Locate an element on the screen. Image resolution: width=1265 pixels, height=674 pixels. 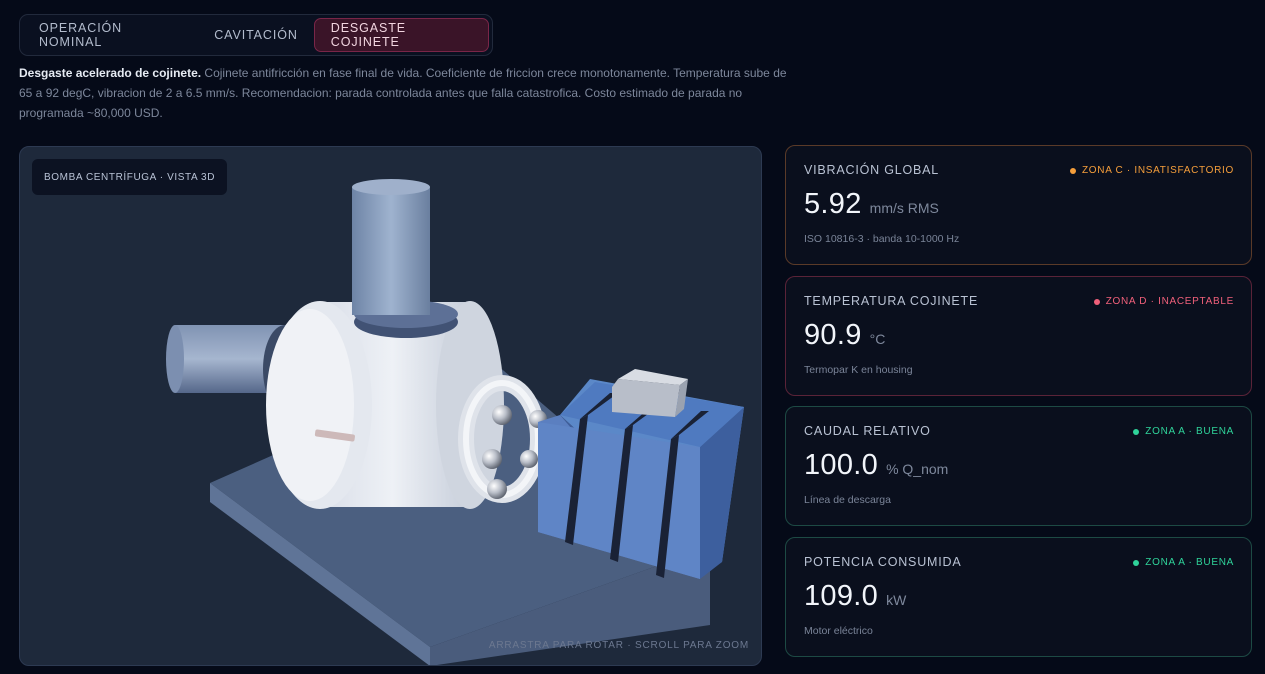
viewer-hint: ARRASTRA PARA ROTAR · SCROLL PARA ZOOM is located at coordinates (618, 645).